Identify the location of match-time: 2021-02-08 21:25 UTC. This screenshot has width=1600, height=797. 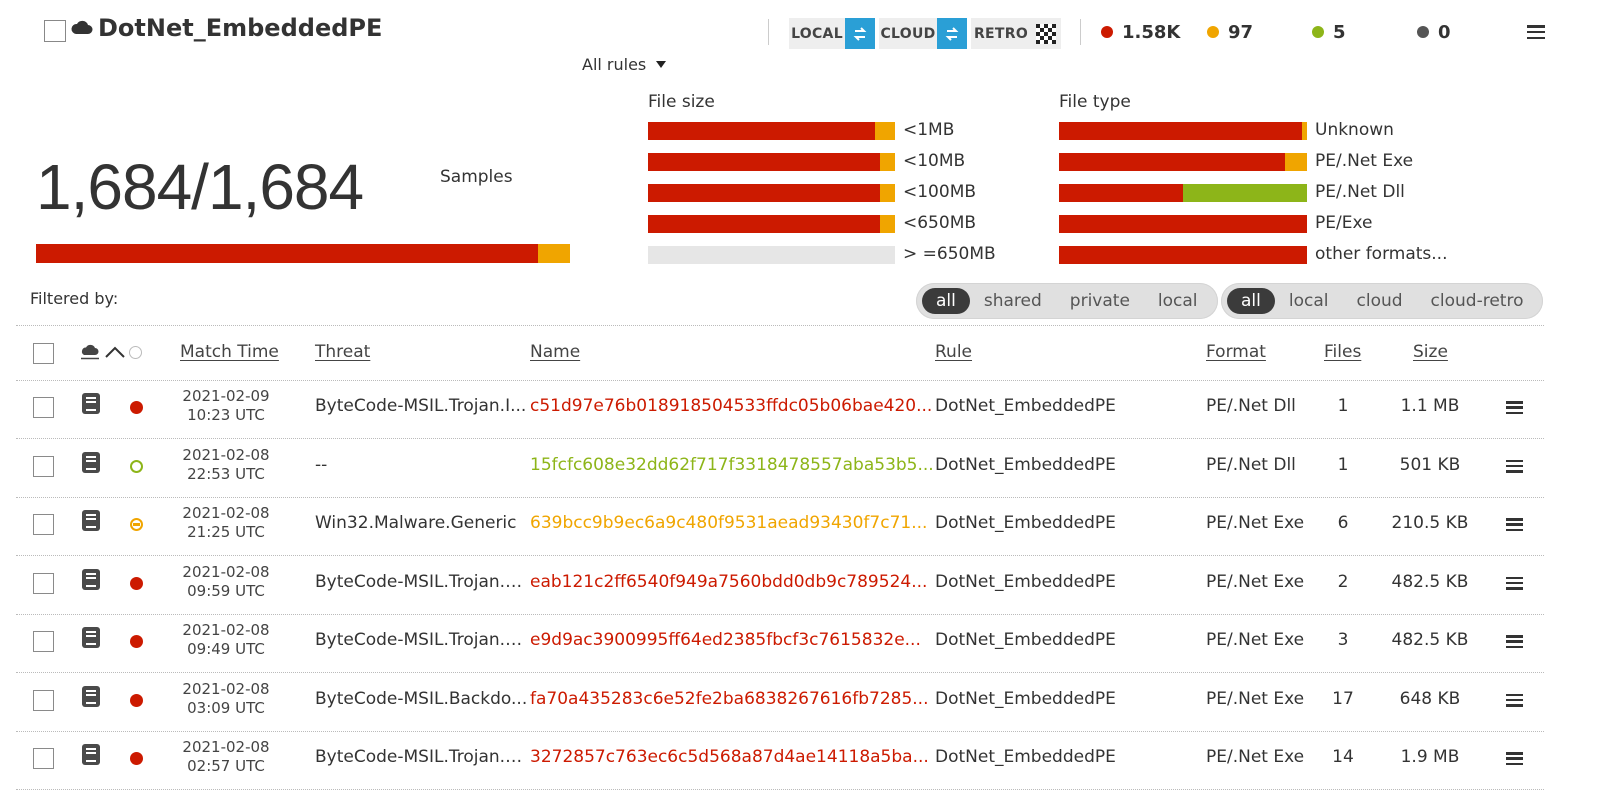
(226, 523).